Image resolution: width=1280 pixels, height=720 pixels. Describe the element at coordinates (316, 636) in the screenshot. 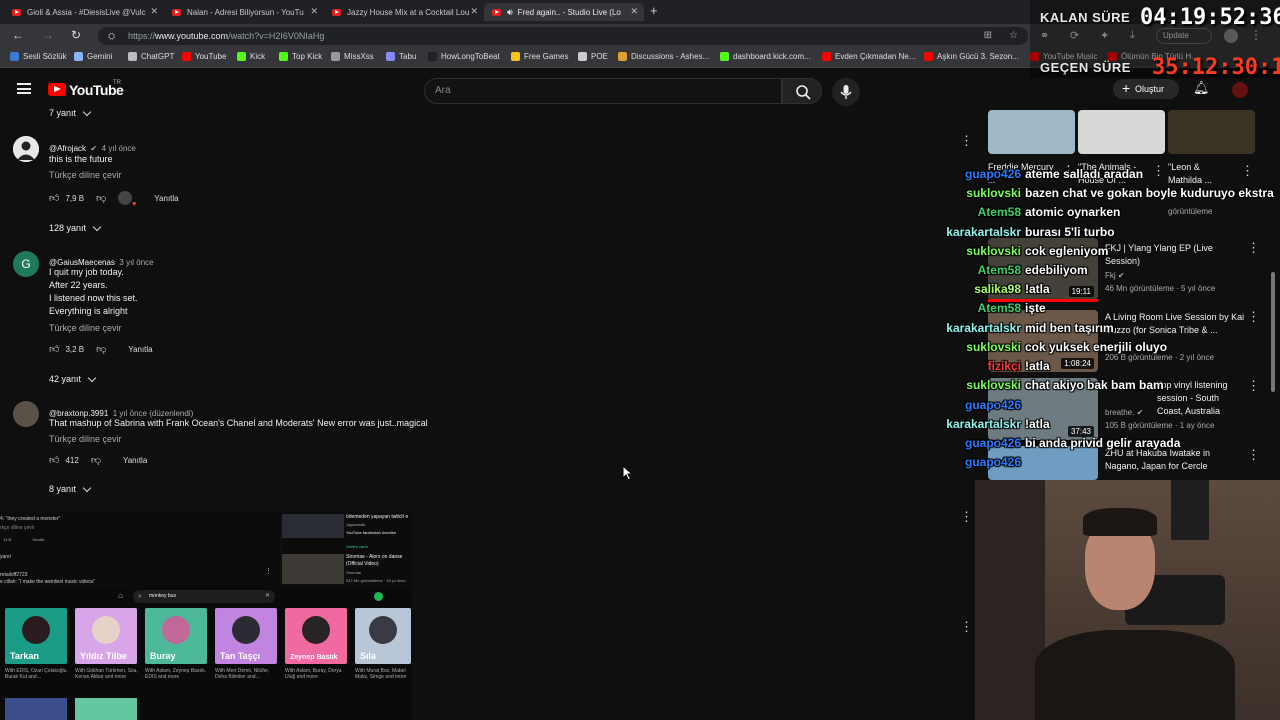

I see `artist-card: Zeynep Bastık` at that location.